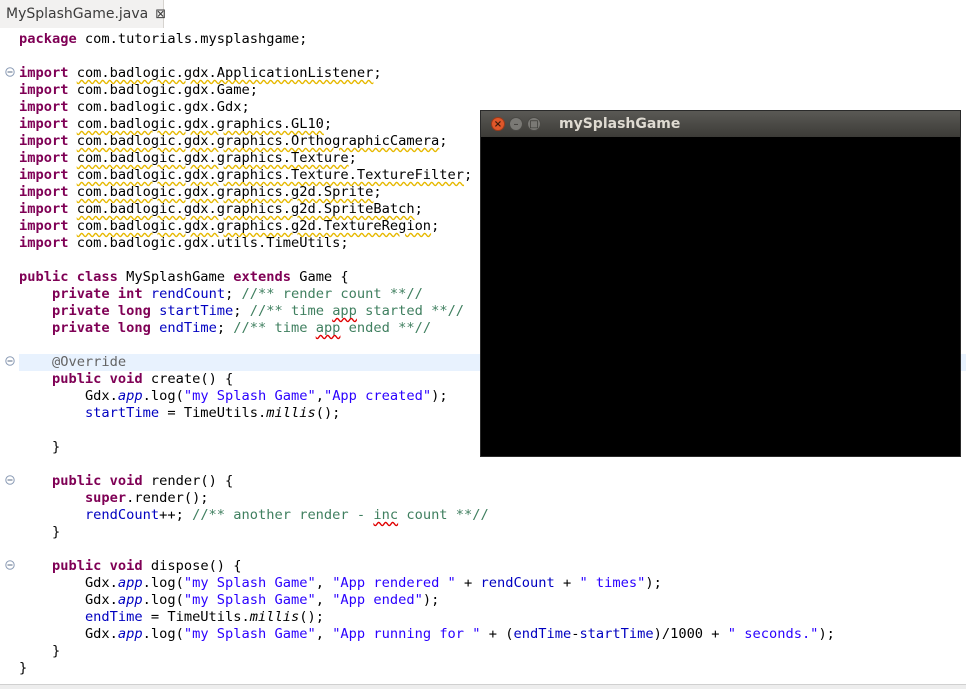 The height and width of the screenshot is (689, 966). What do you see at coordinates (319, 277) in the screenshot?
I see `code-text: Game {` at bounding box center [319, 277].